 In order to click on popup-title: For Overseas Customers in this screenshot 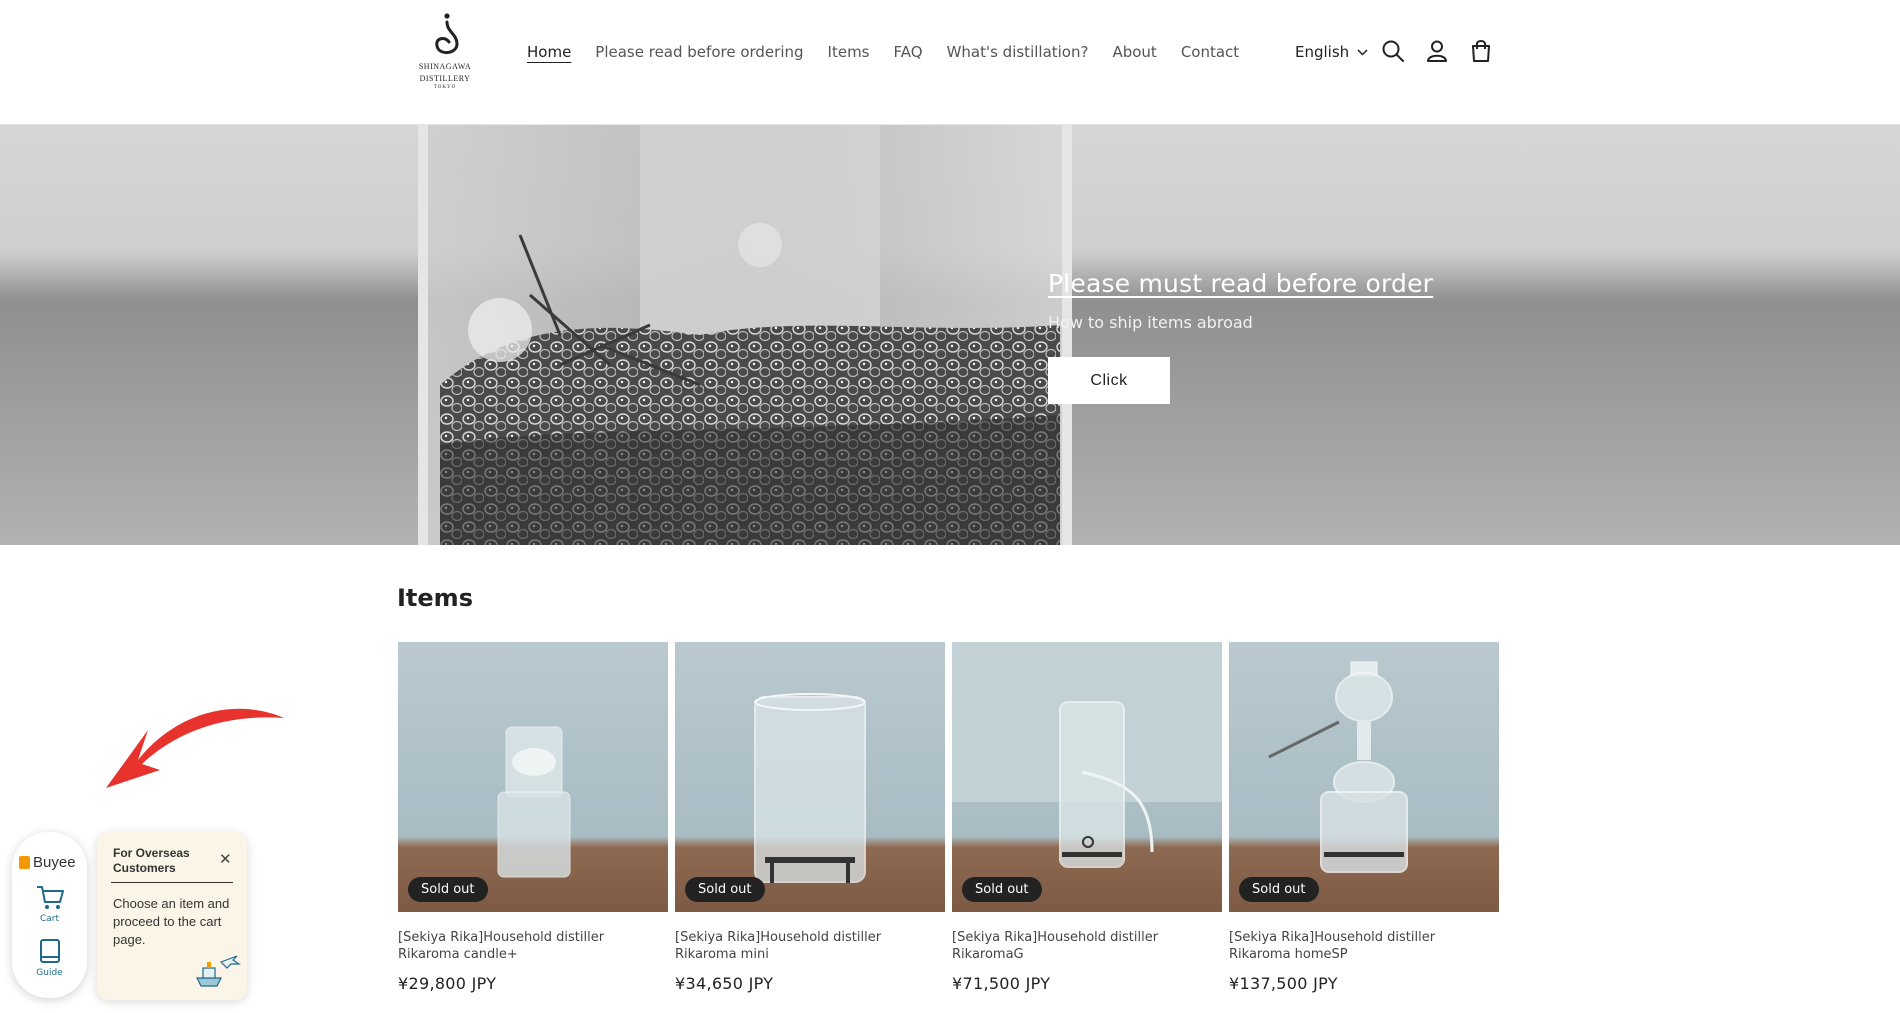, I will do `click(151, 860)`.